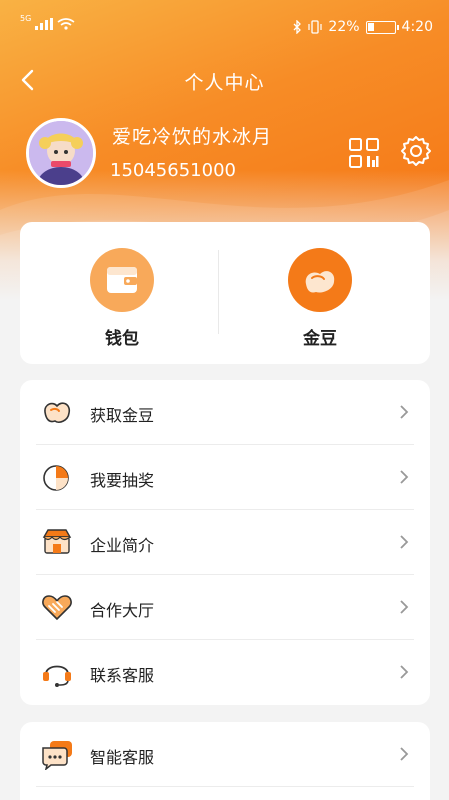 The image size is (449, 800). What do you see at coordinates (225, 672) in the screenshot?
I see `menu-item-contact-service: 联系客服` at bounding box center [225, 672].